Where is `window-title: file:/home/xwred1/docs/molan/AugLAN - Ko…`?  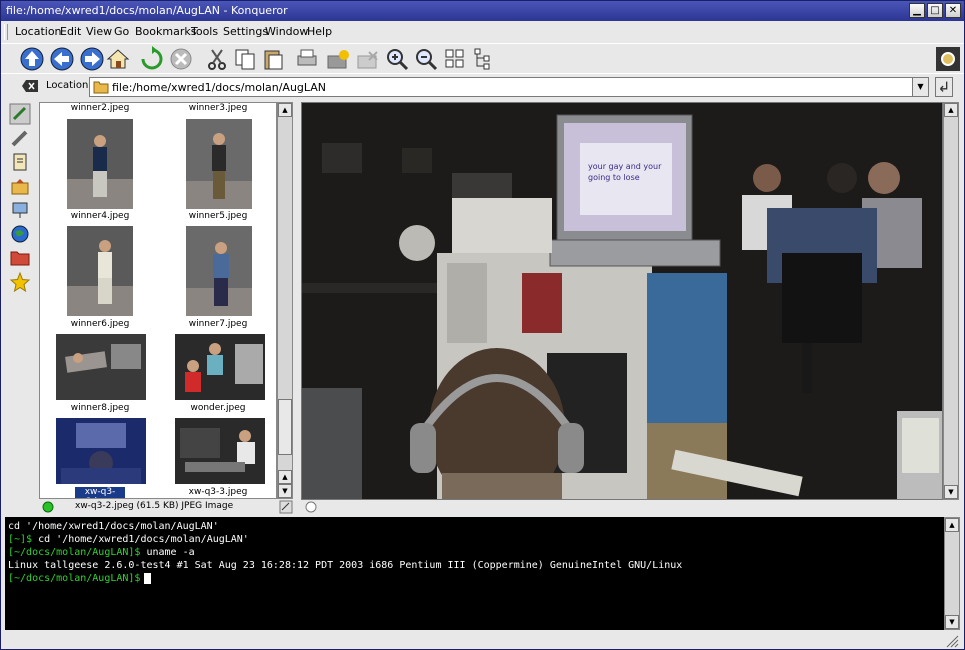 window-title: file:/home/xwred1/docs/molan/AugLAN - Ko… is located at coordinates (147, 10).